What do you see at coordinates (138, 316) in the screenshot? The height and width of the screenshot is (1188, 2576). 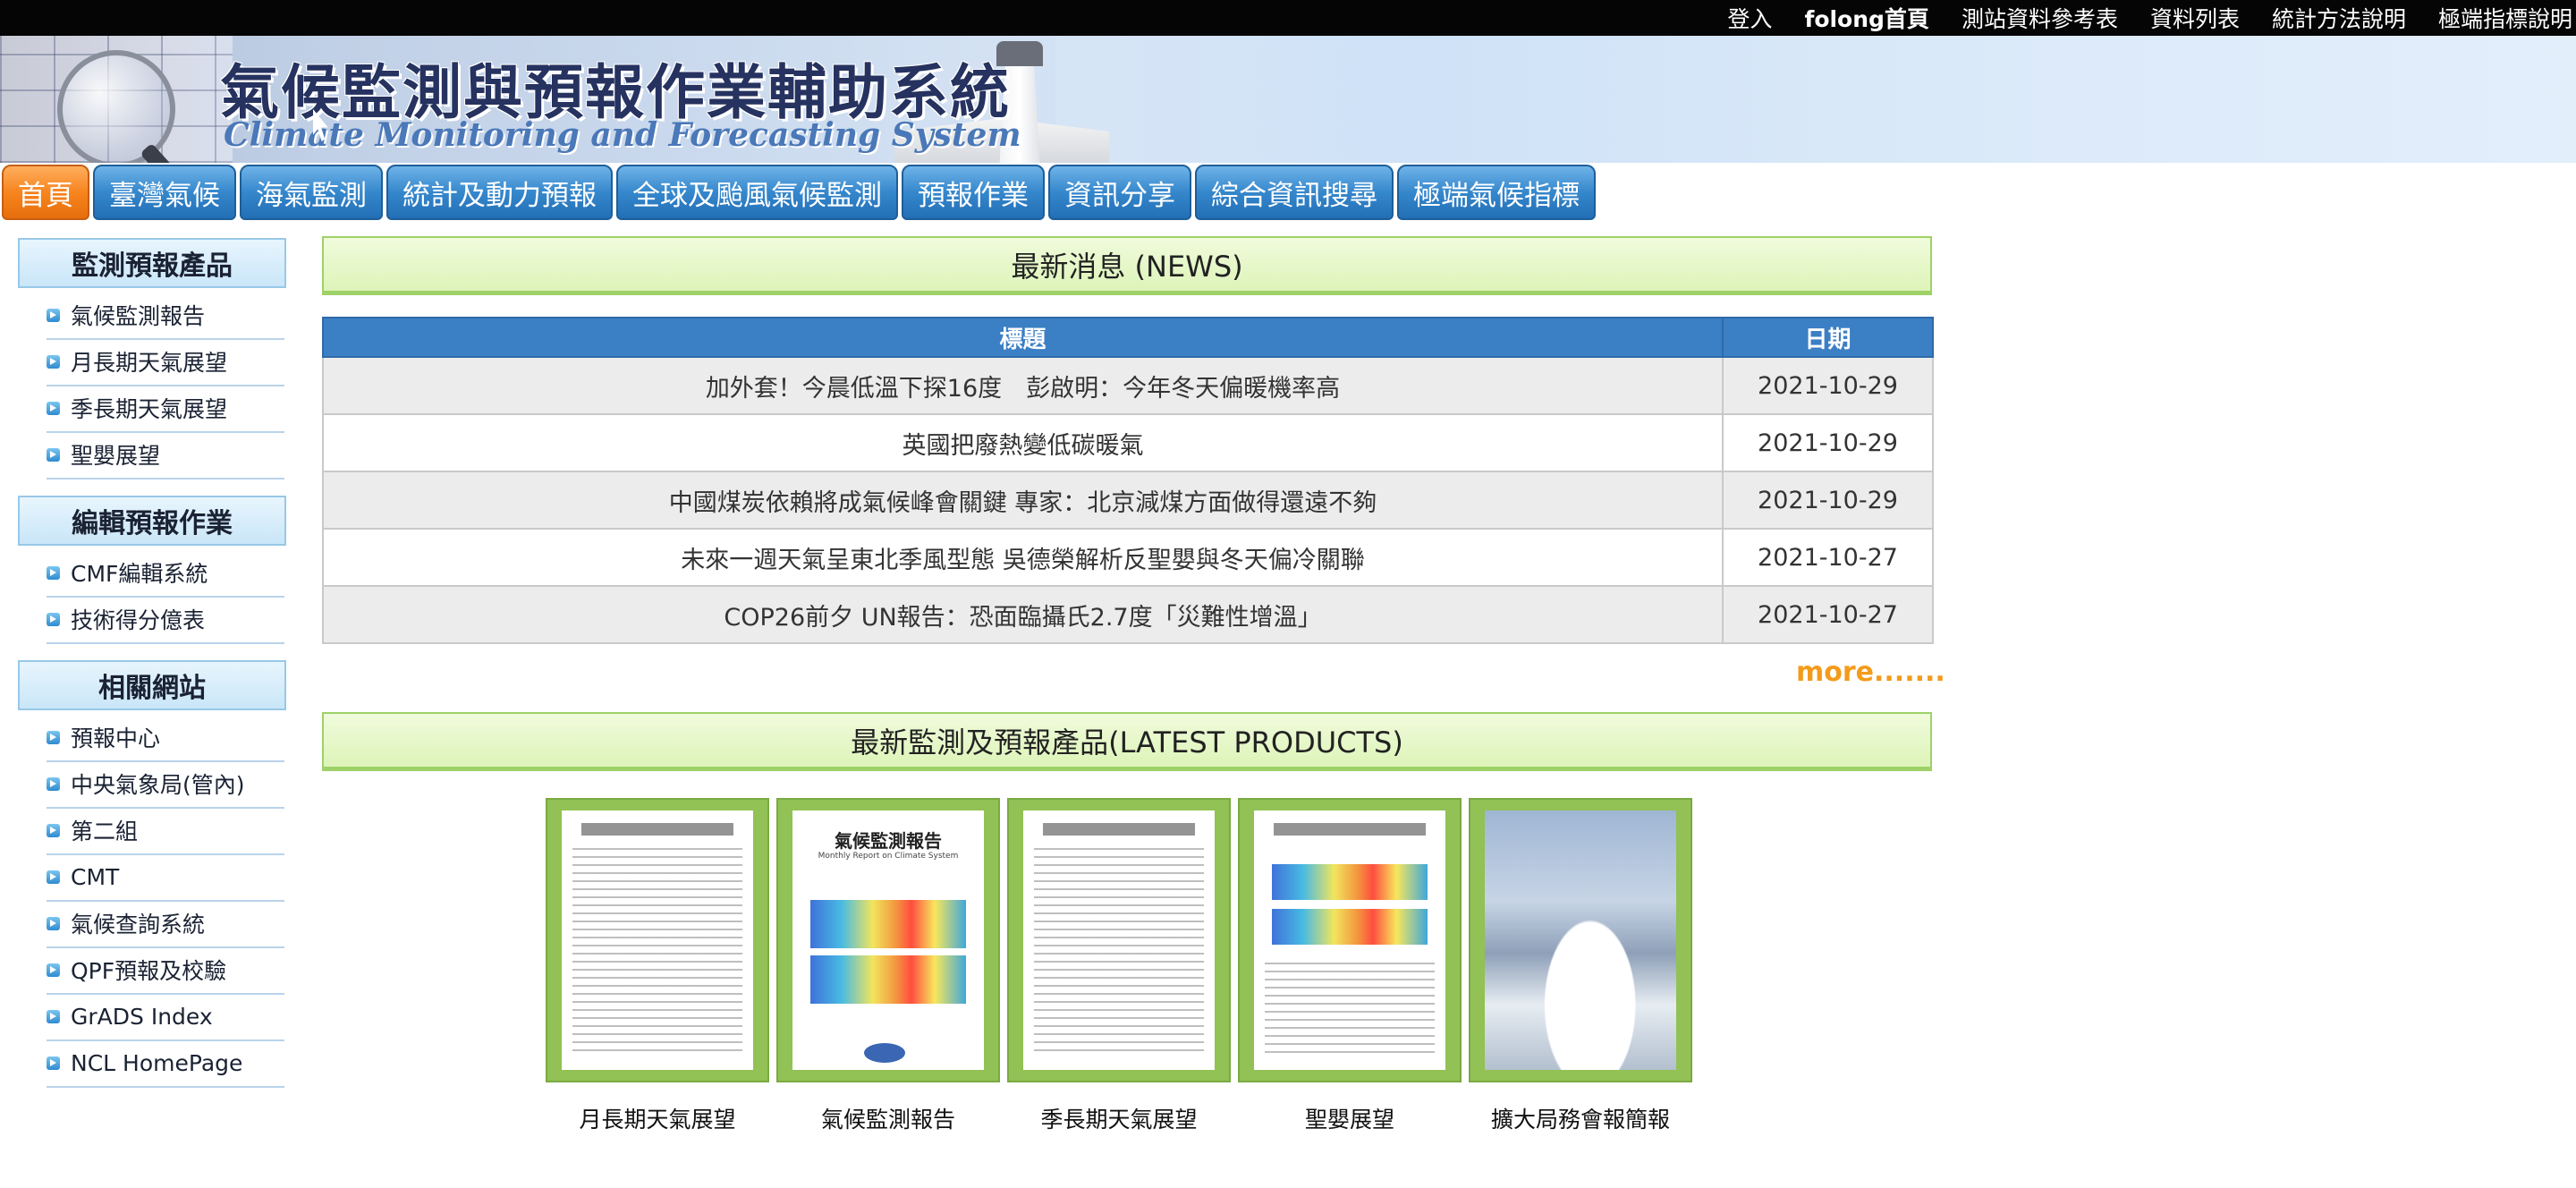 I see `sidebar-item-label: 氣候監測報告` at bounding box center [138, 316].